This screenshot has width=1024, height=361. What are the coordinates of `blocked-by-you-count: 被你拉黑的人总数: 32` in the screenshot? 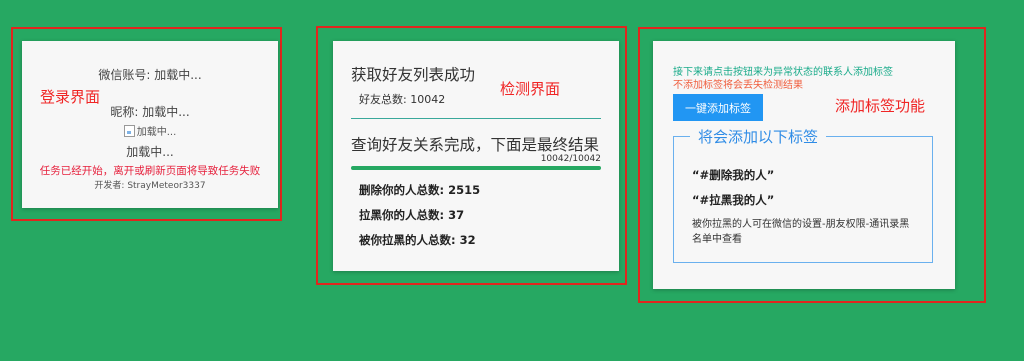 It's located at (417, 240).